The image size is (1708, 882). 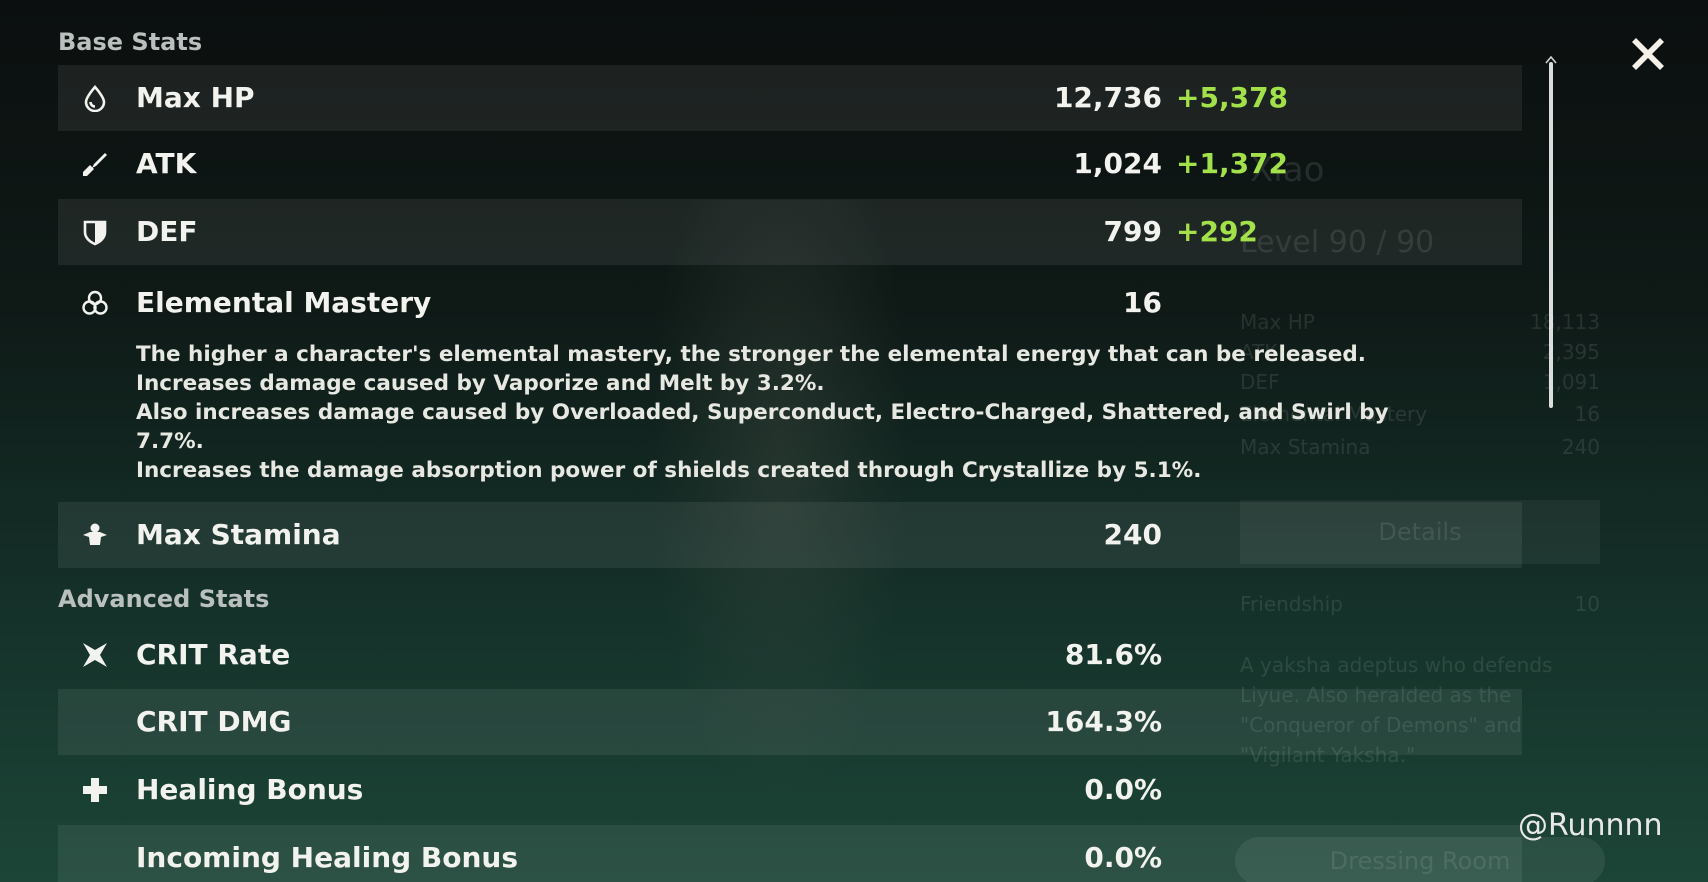 I want to click on scrollbar-thumb, so click(x=1551, y=235).